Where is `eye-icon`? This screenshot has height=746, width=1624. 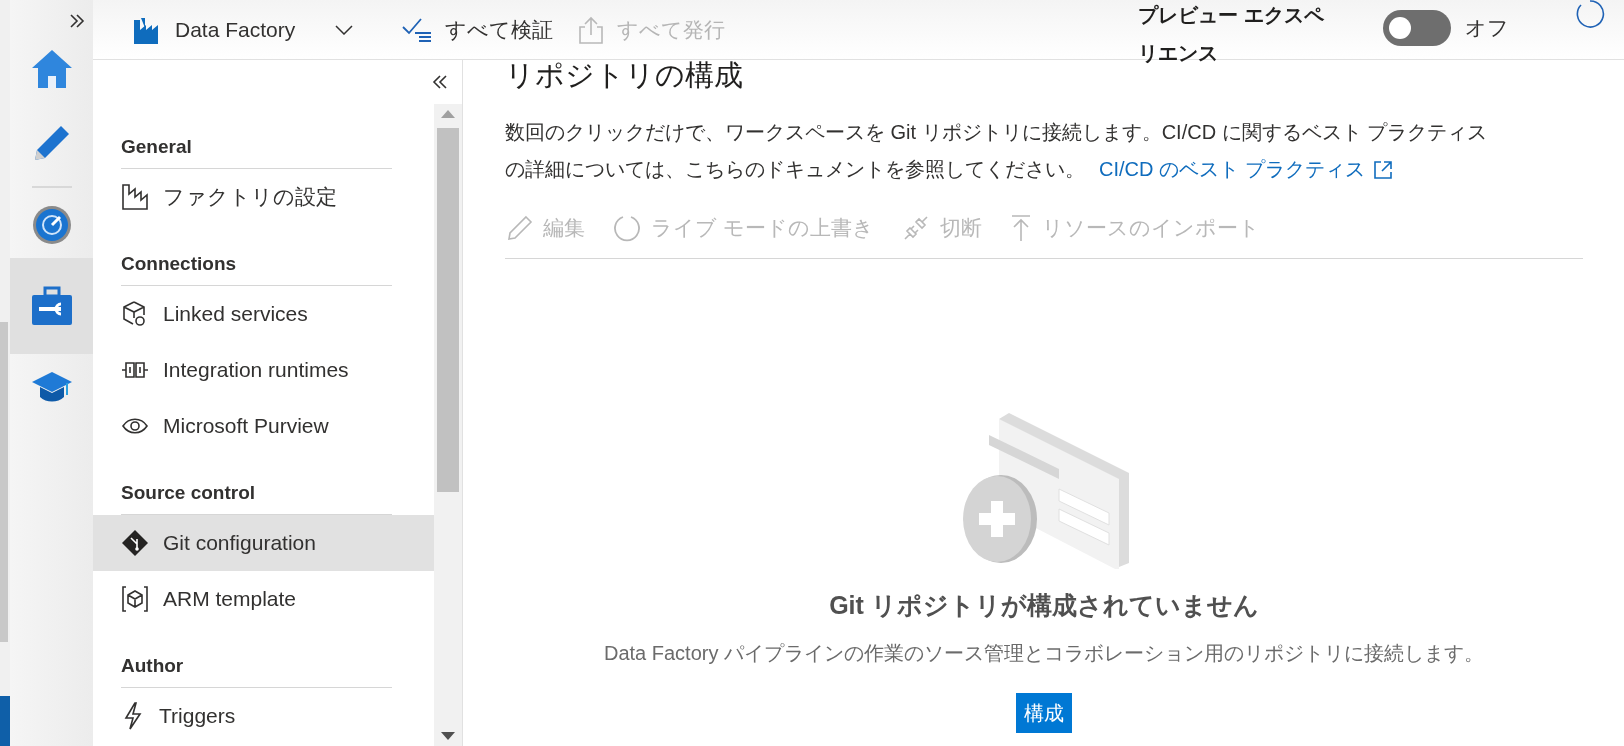
eye-icon is located at coordinates (135, 426).